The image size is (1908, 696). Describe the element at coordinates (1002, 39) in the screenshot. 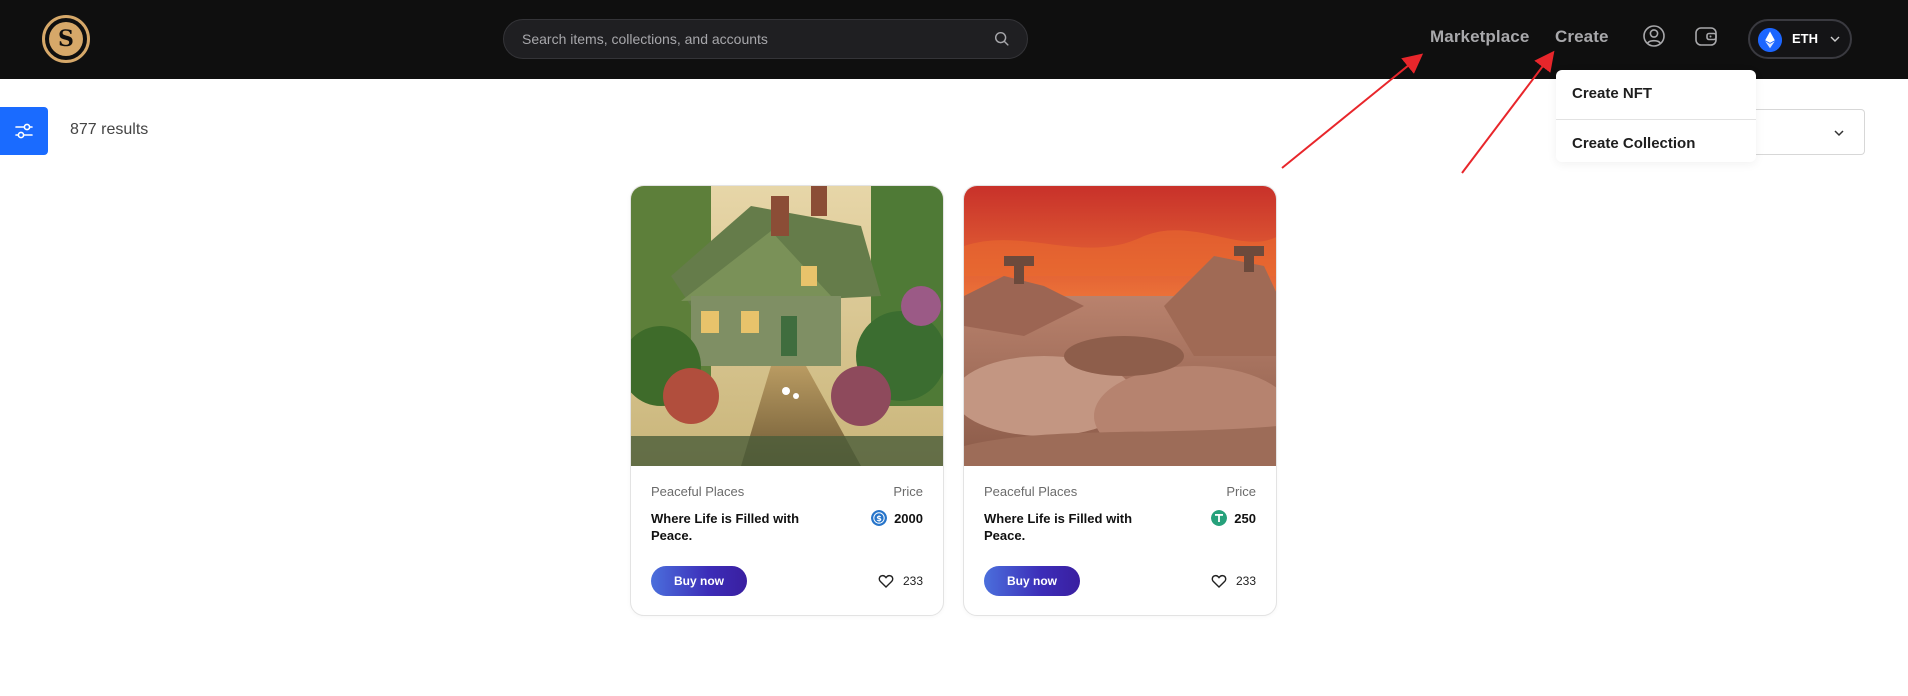

I see `search-icon` at that location.